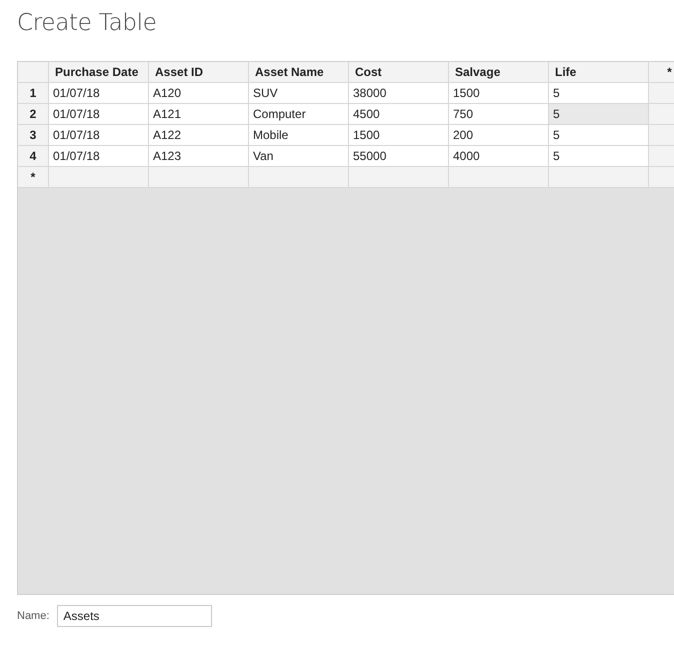  I want to click on table-cell: 200, so click(499, 135).